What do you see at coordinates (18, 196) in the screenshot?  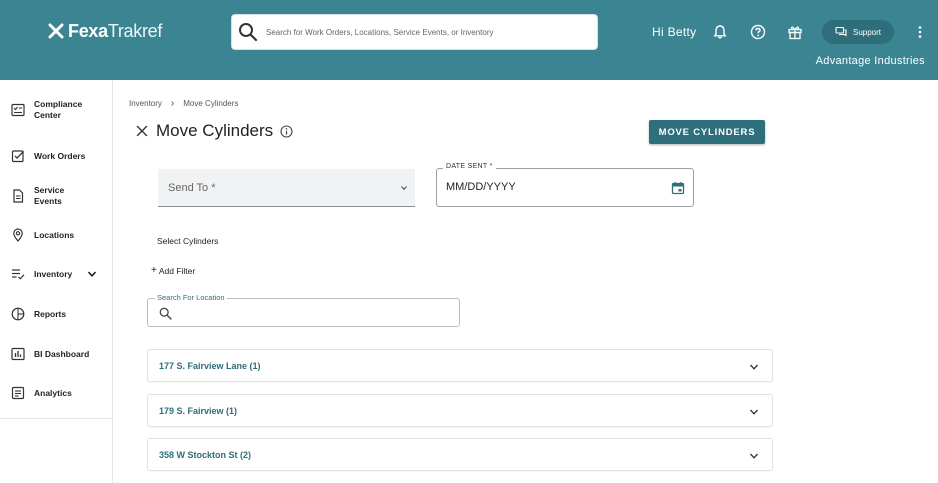 I see `document-icon` at bounding box center [18, 196].